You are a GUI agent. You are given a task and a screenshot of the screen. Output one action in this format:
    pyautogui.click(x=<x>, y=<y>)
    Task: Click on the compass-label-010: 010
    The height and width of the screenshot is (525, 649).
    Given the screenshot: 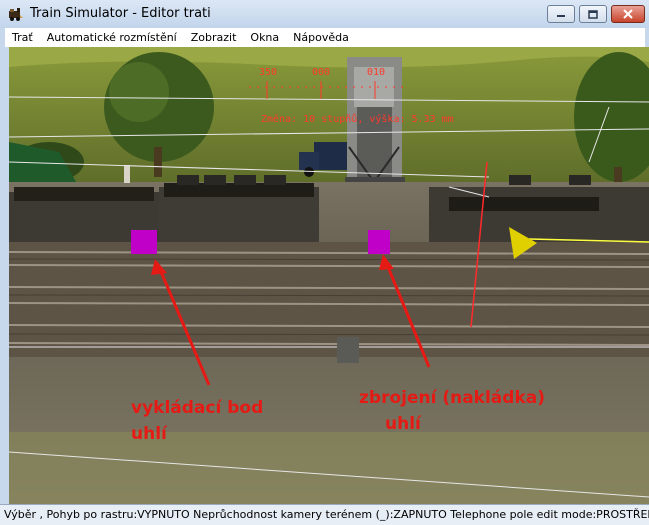 What is the action you would take?
    pyautogui.click(x=376, y=72)
    